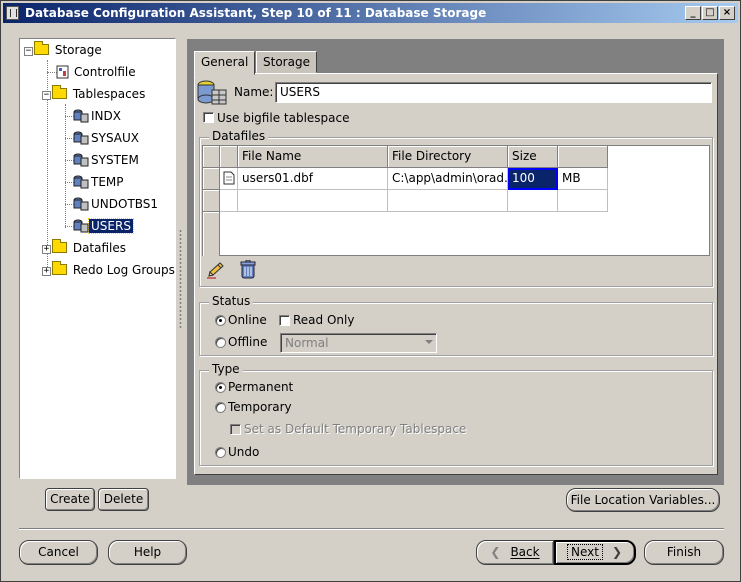  Describe the element at coordinates (533, 157) in the screenshot. I see `col-header-size: Size` at that location.